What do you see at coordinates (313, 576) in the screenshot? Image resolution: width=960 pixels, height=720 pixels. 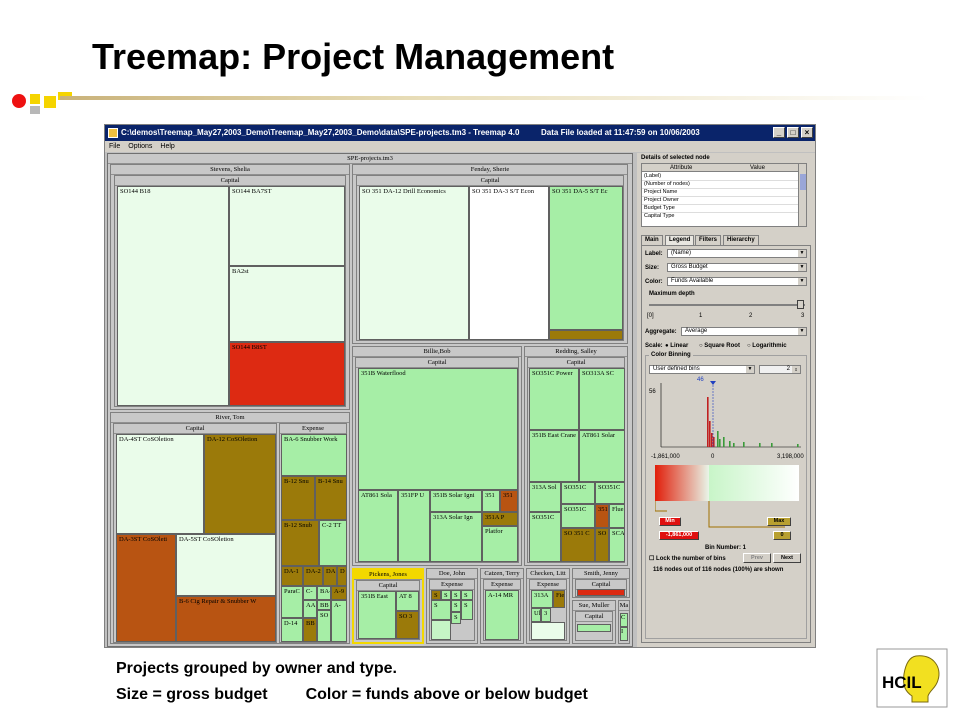 I see `project-cell: DA-2` at bounding box center [313, 576].